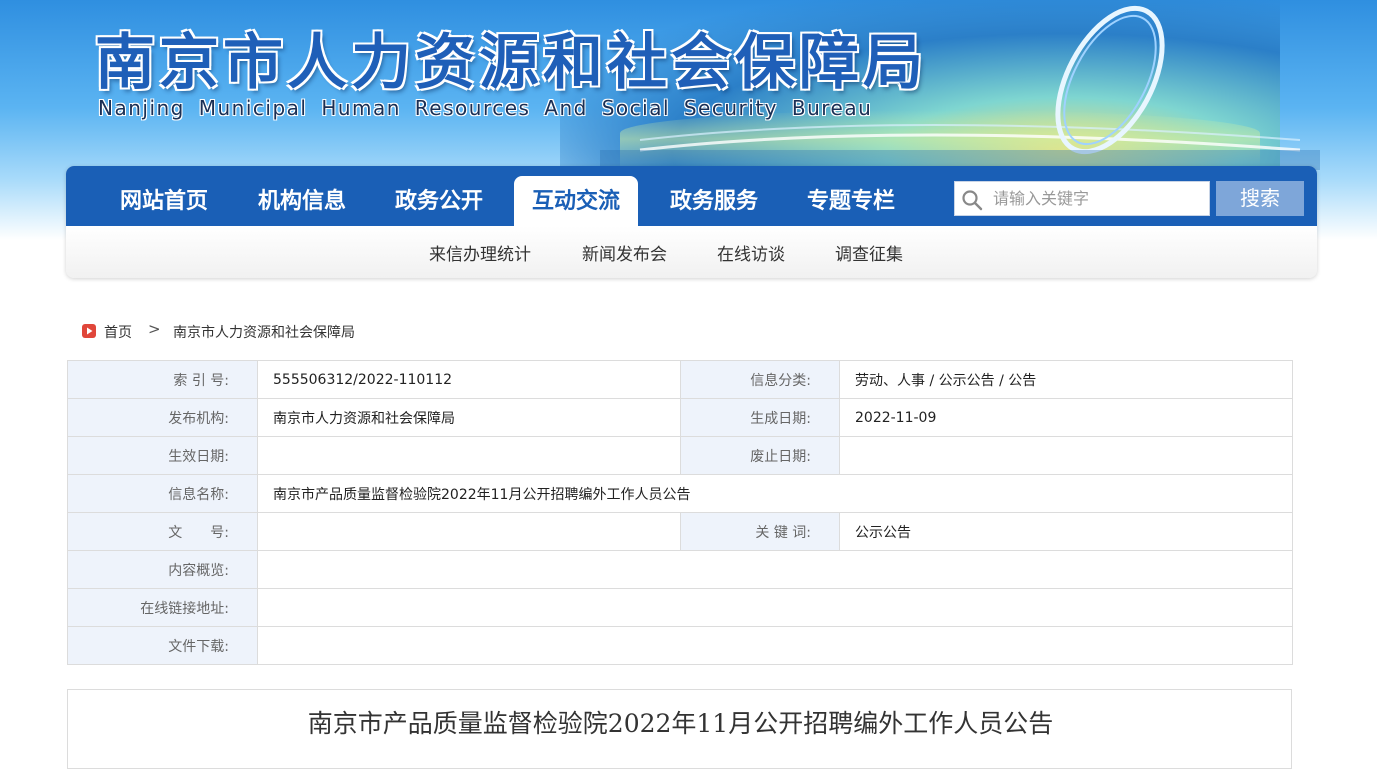 The image size is (1377, 769). What do you see at coordinates (469, 379) in the screenshot?
I see `index-number-value: 555506312/2022-110112` at bounding box center [469, 379].